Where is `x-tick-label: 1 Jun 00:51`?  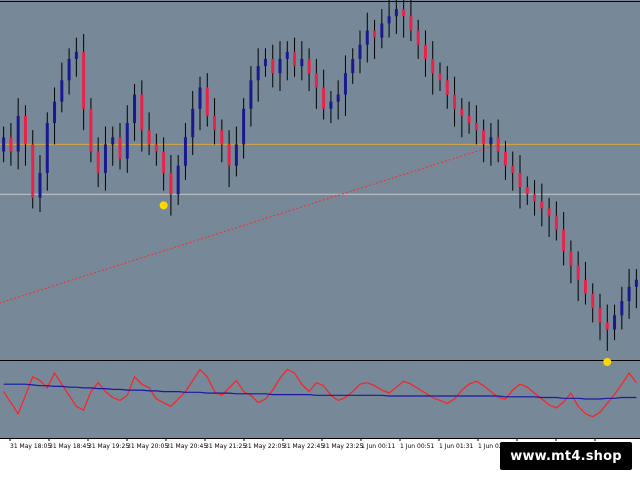 x-tick-label: 1 Jun 00:51 is located at coordinates (417, 446).